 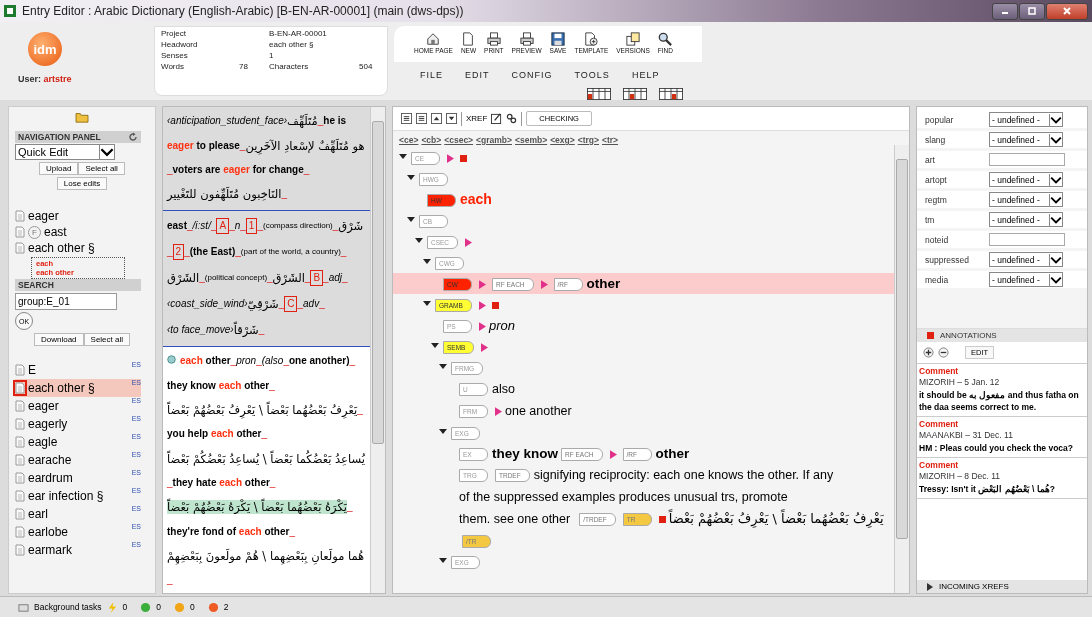 I want to click on gloss-text: (political concept), so click(x=236, y=278).